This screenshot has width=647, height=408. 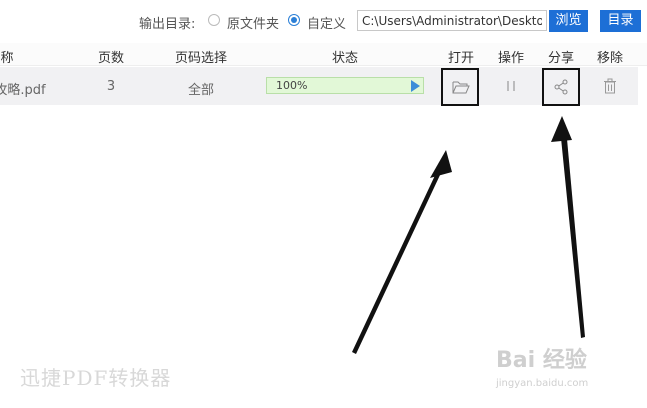 I want to click on arrow-to-open-shaft, so click(x=400, y=253).